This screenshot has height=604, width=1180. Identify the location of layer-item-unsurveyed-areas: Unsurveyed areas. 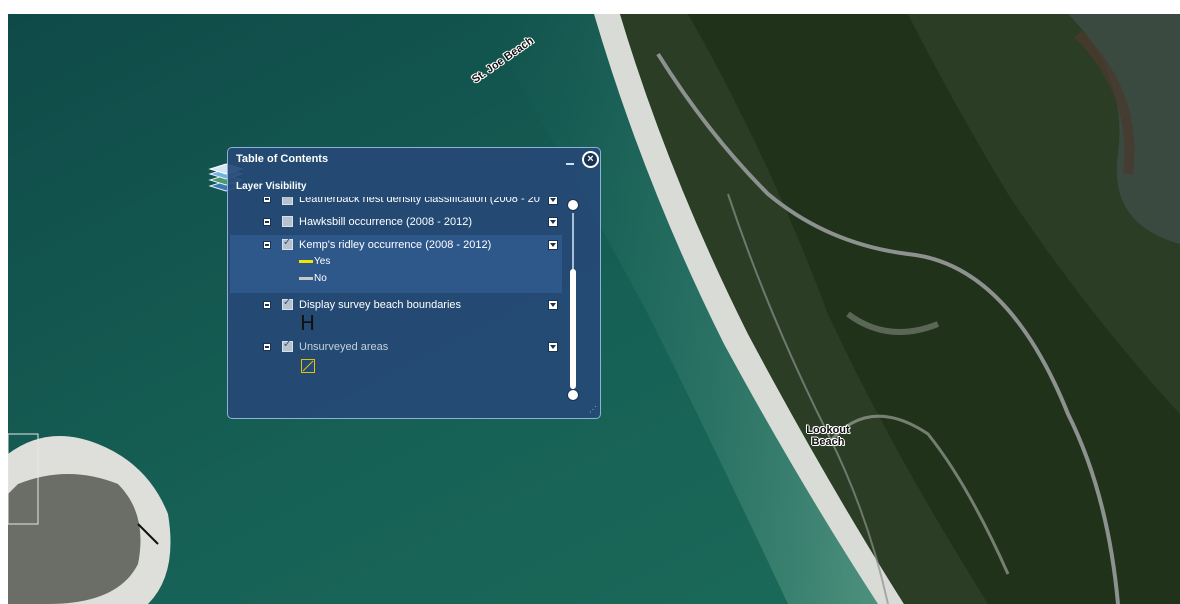
(396, 357).